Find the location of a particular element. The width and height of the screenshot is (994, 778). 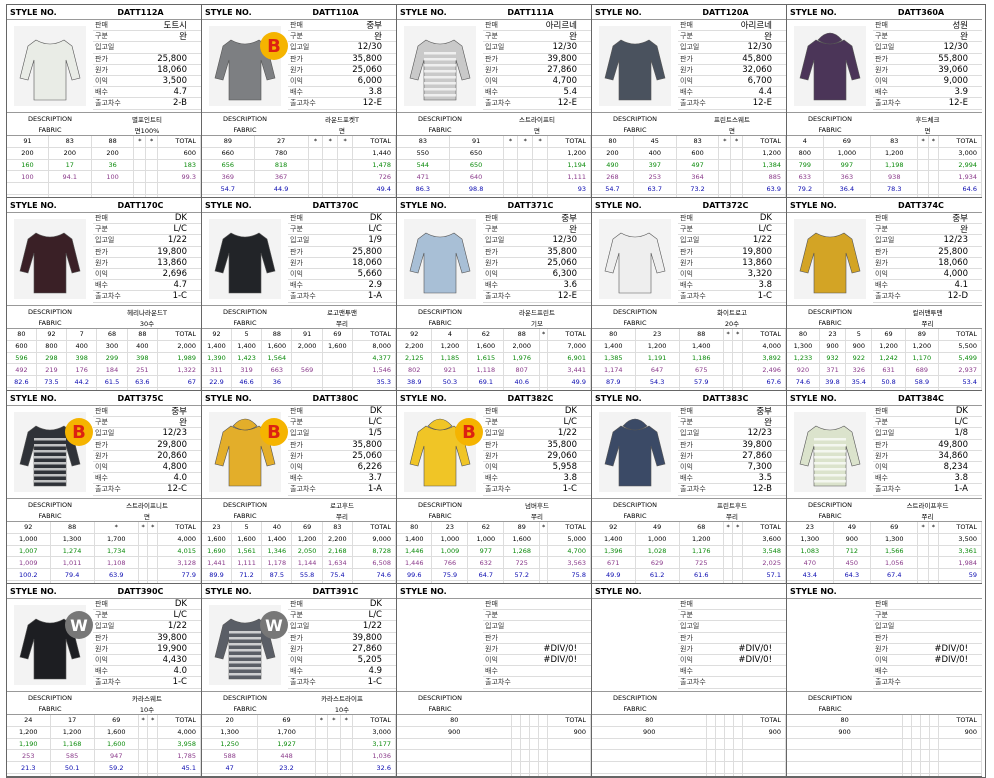

qty-row: 1,400 1,200 1,400 4,000 is located at coordinates (689, 346).